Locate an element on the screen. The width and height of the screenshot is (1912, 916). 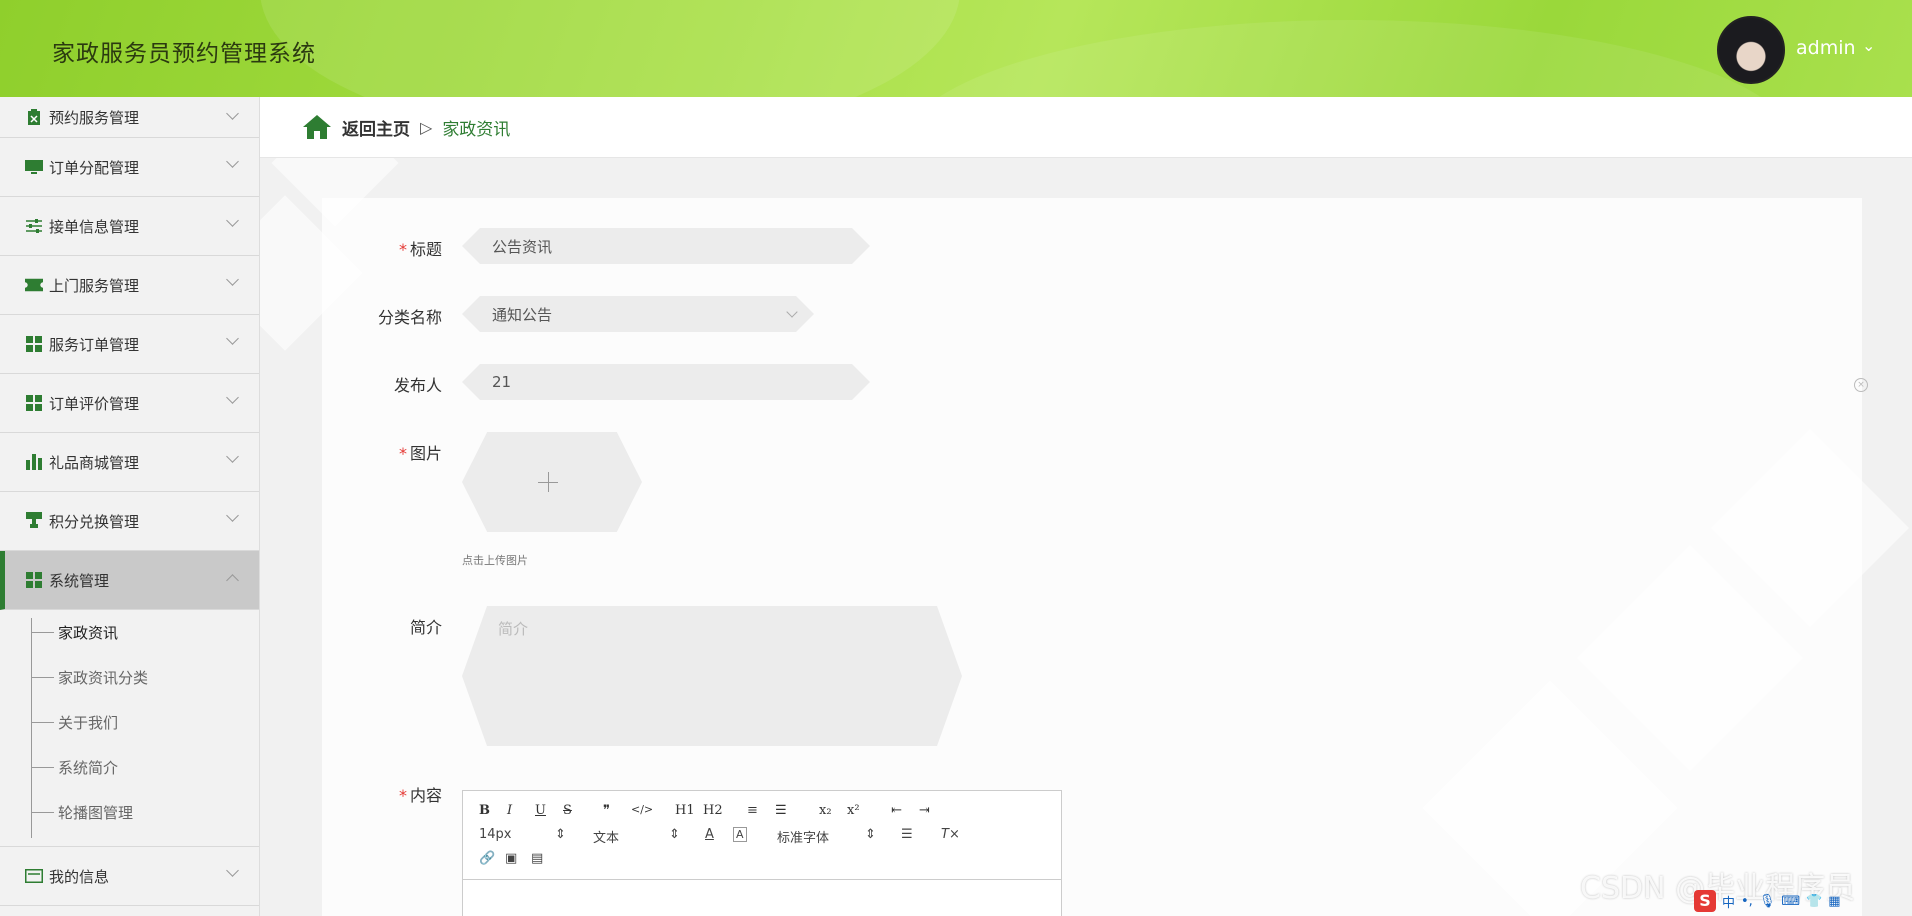
sidebar-item-my-info: 我的信息 is located at coordinates (129, 876).